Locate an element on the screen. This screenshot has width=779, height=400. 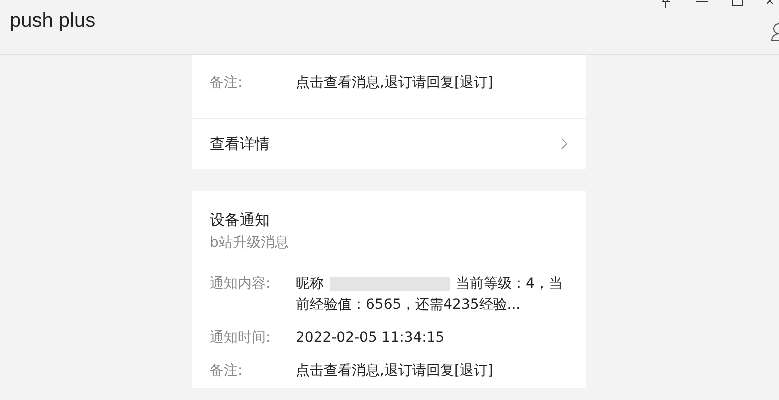
window-title: push plus is located at coordinates (53, 21).